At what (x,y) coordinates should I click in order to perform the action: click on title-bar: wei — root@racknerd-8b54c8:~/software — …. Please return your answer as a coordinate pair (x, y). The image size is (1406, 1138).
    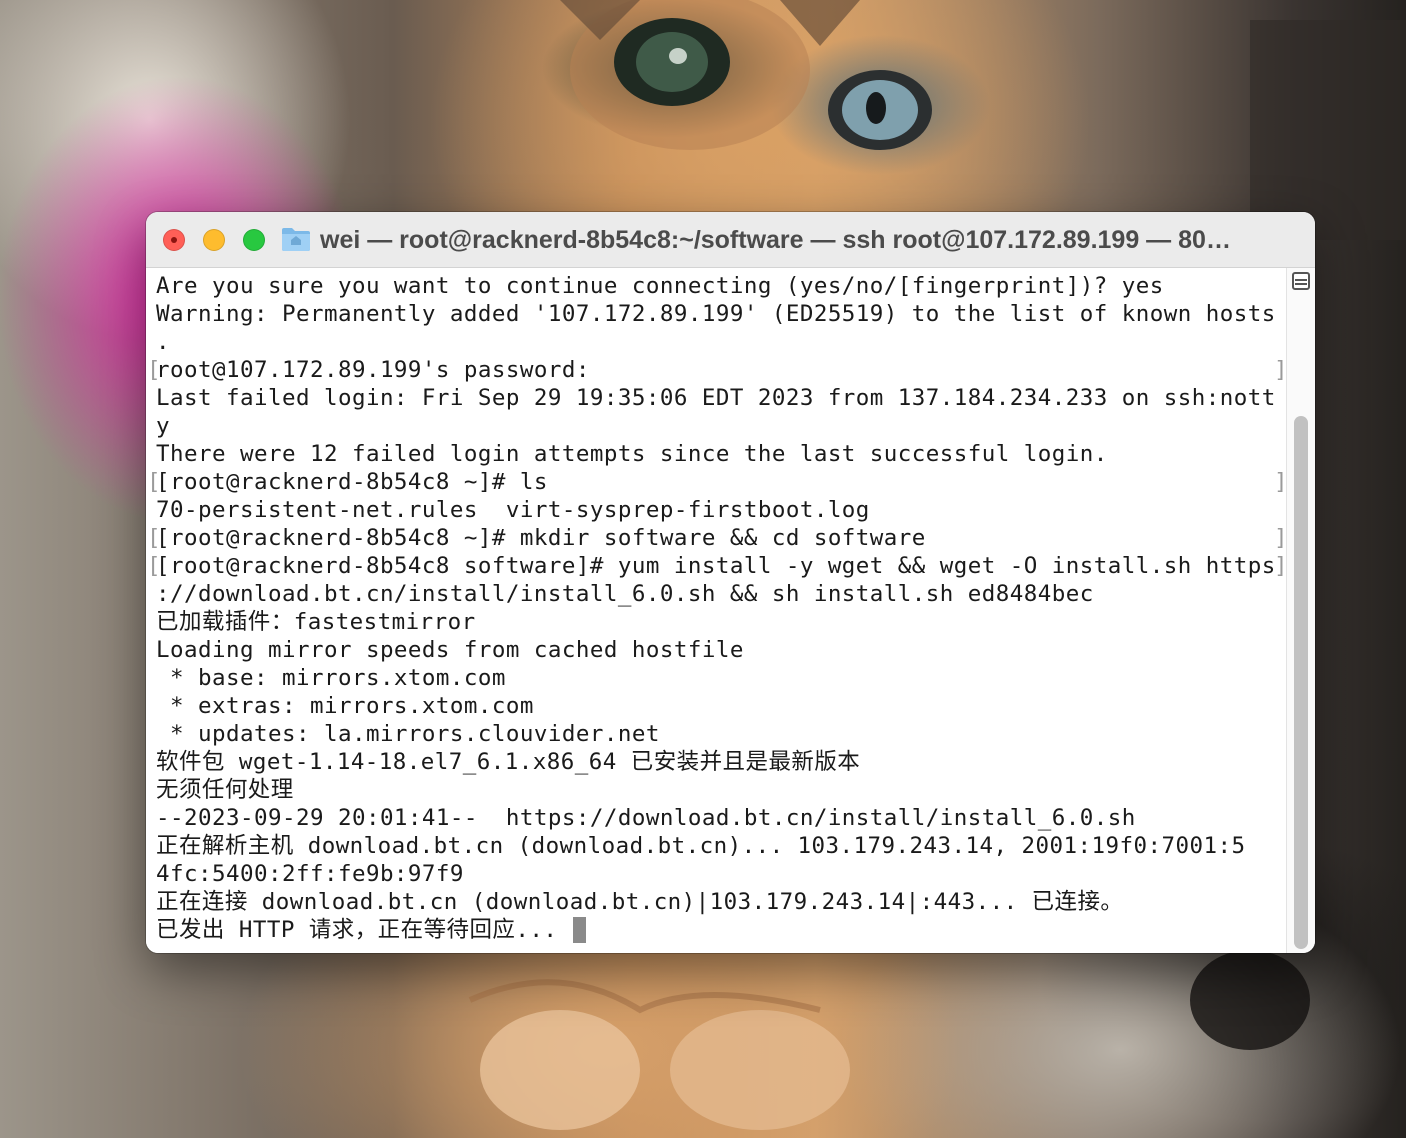
    Looking at the image, I should click on (730, 240).